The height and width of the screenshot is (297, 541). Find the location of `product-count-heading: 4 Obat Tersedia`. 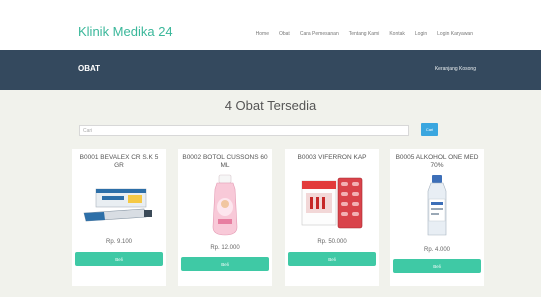

product-count-heading: 4 Obat Tersedia is located at coordinates (270, 105).